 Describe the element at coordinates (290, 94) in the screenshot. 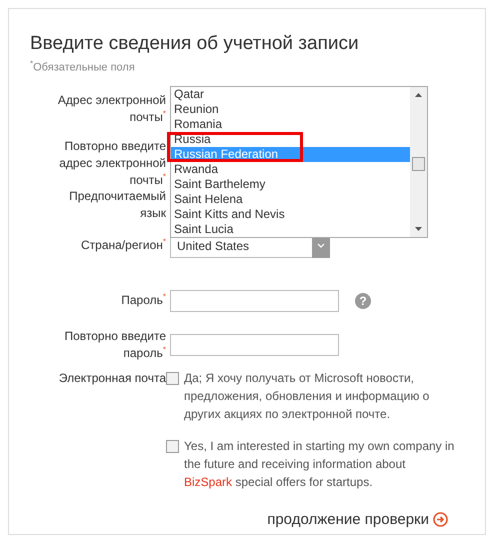

I see `list-item: Qatar` at that location.